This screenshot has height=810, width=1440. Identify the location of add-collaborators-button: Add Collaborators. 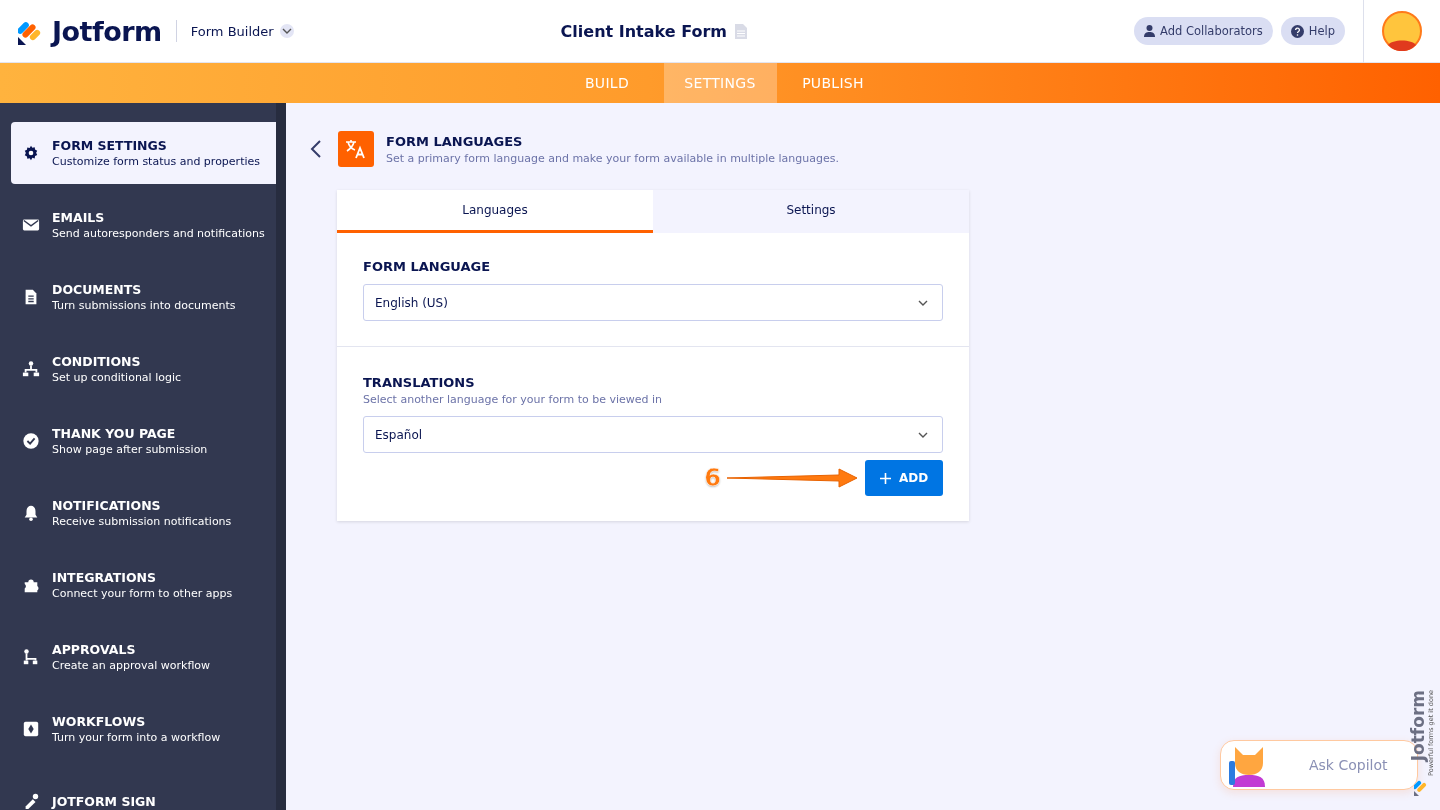
(1203, 31).